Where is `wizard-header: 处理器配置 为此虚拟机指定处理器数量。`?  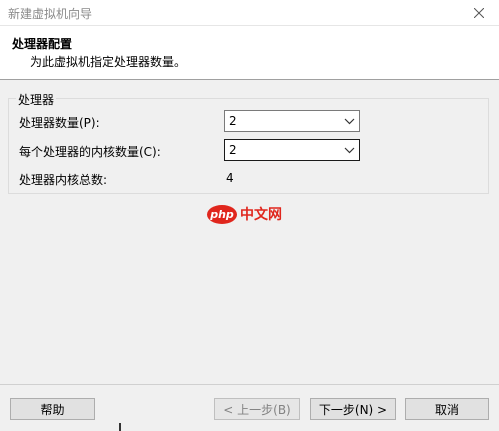
wizard-header: 处理器配置 为此虚拟机指定处理器数量。 is located at coordinates (249, 53).